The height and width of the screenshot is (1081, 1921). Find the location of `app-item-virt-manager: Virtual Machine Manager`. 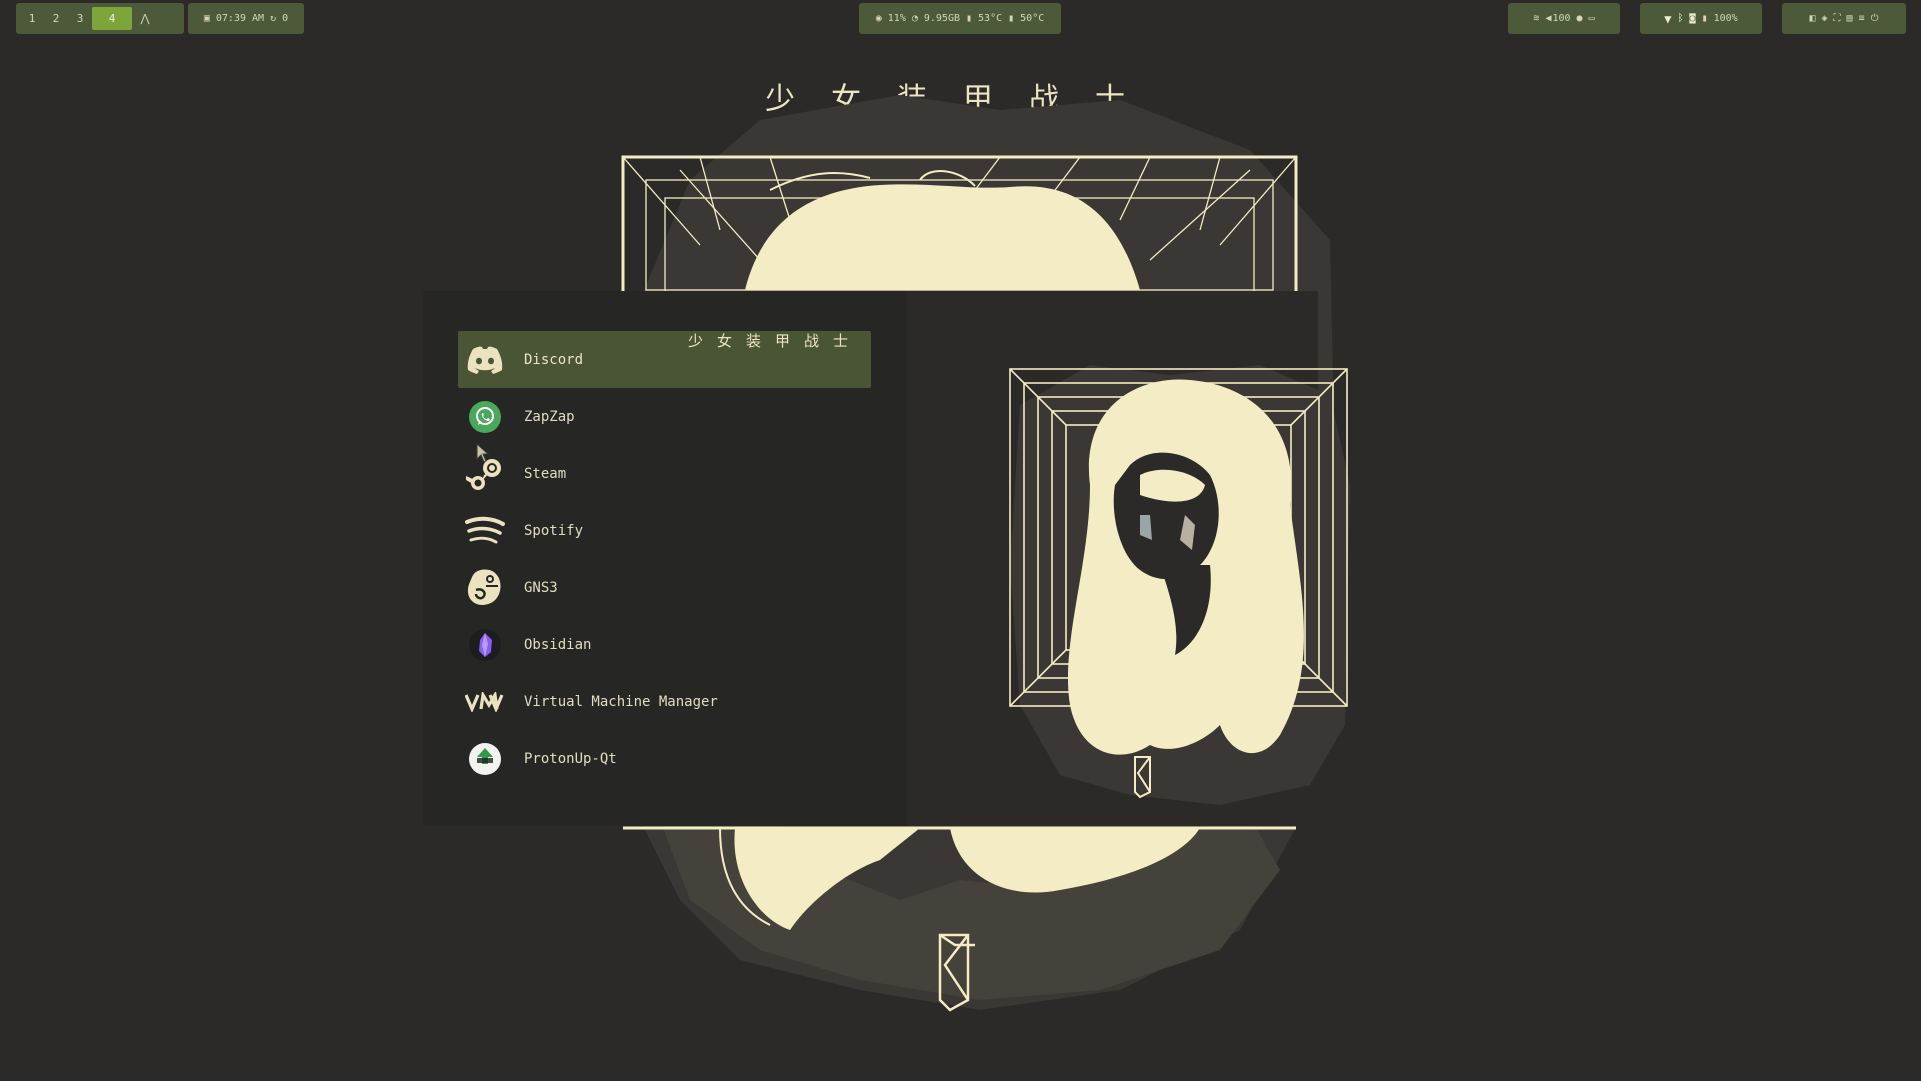

app-item-virt-manager: Virtual Machine Manager is located at coordinates (664, 701).